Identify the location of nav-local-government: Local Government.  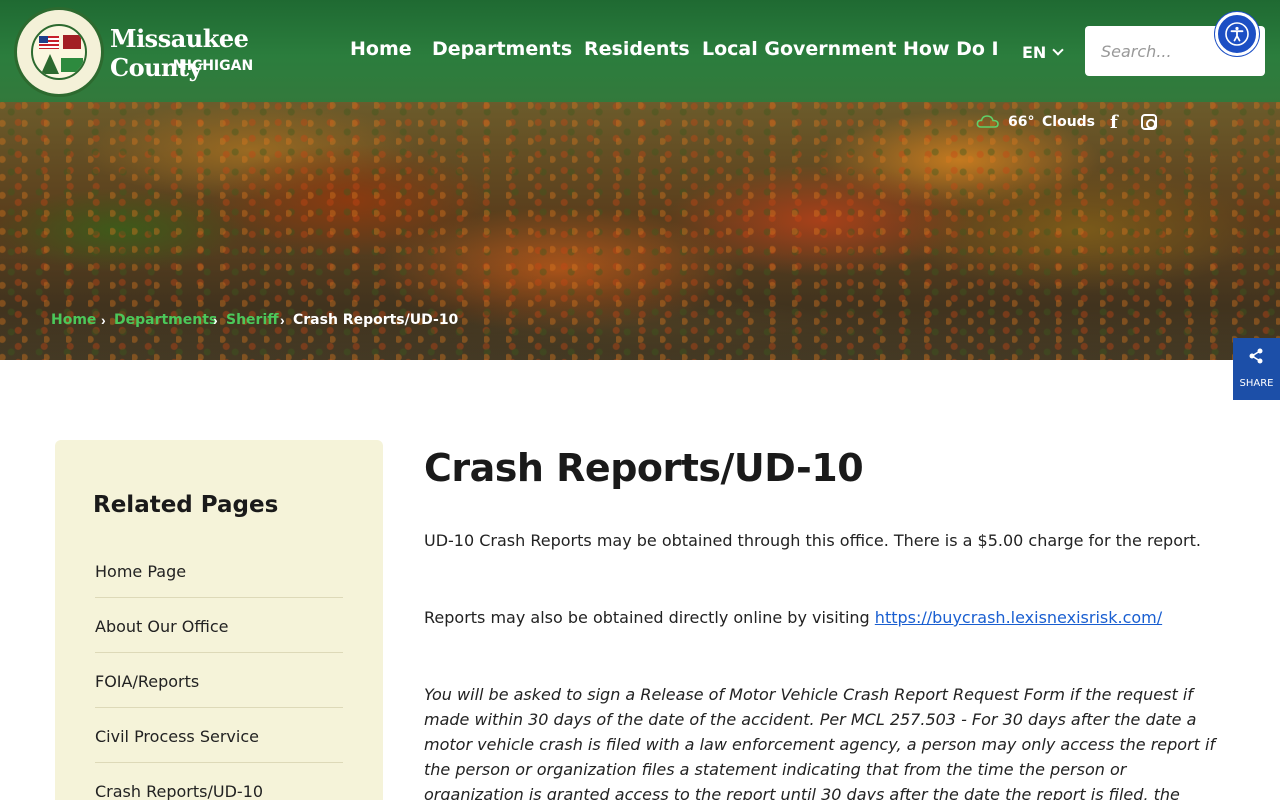
(799, 49).